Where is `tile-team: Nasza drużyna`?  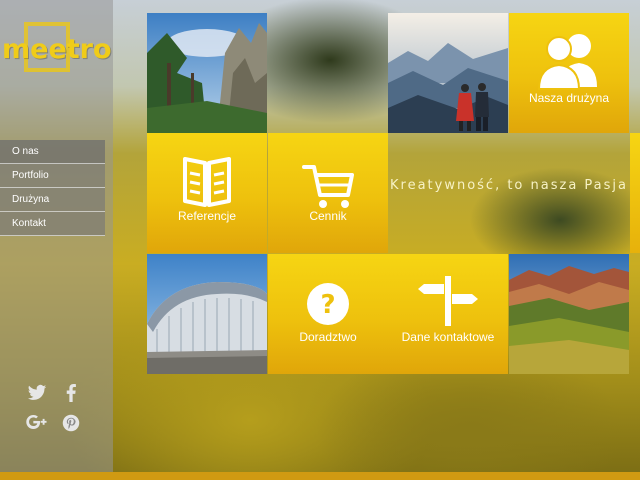
tile-team: Nasza drużyna is located at coordinates (569, 73).